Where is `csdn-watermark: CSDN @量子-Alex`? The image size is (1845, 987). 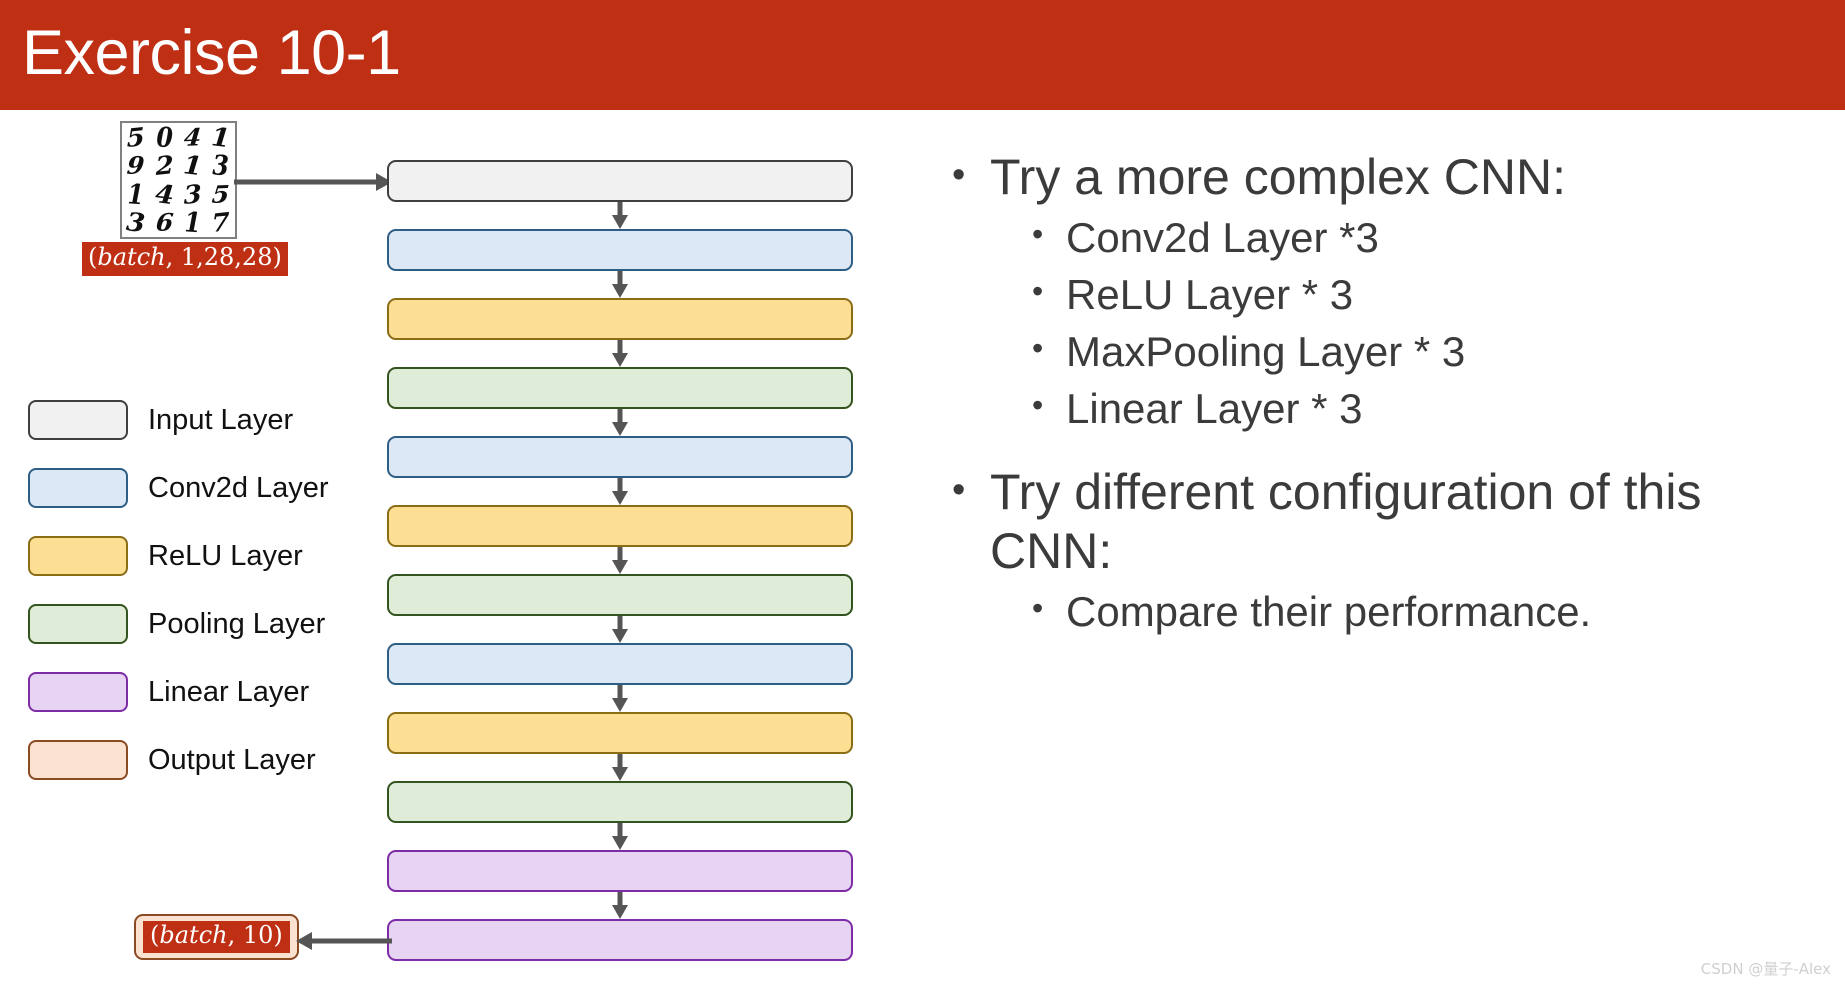
csdn-watermark: CSDN @量子-Alex is located at coordinates (1765, 969).